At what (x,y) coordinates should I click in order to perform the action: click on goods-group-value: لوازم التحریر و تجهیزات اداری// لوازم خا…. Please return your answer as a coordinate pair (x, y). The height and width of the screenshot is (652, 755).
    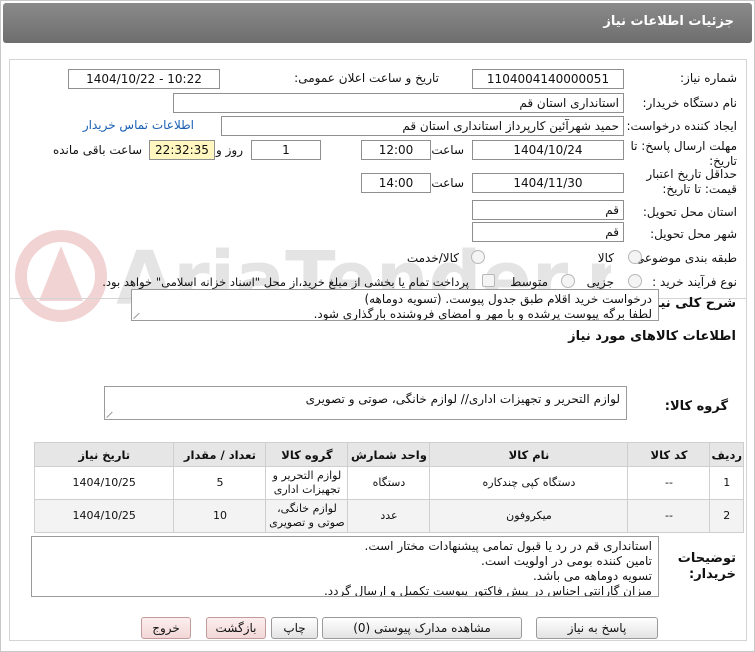
    Looking at the image, I should click on (462, 399).